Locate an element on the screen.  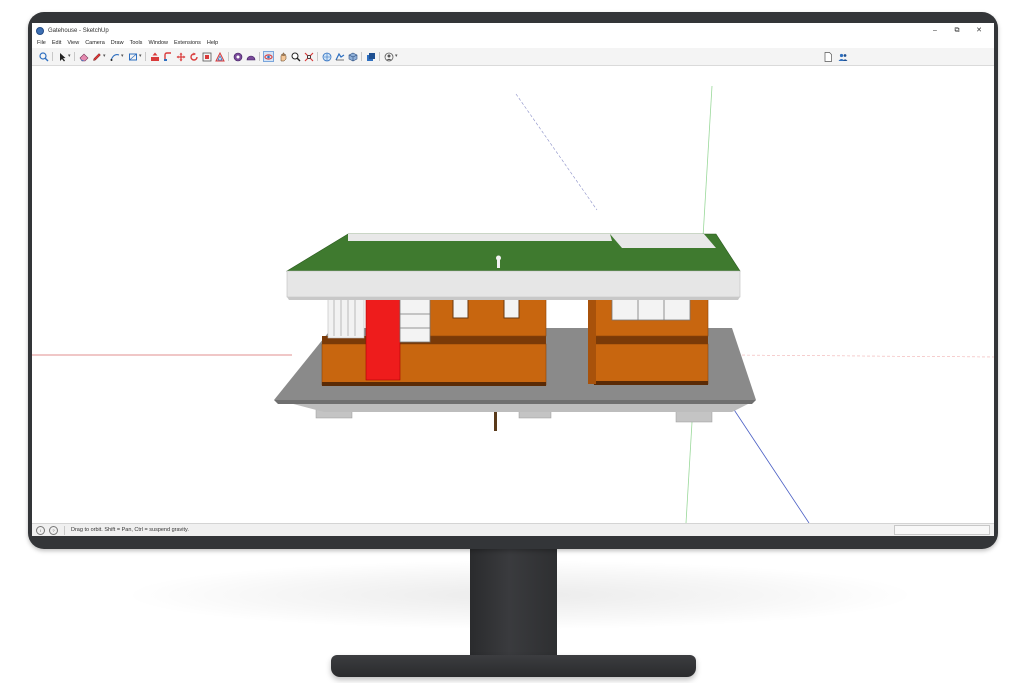
search-icon is located at coordinates (43, 56).